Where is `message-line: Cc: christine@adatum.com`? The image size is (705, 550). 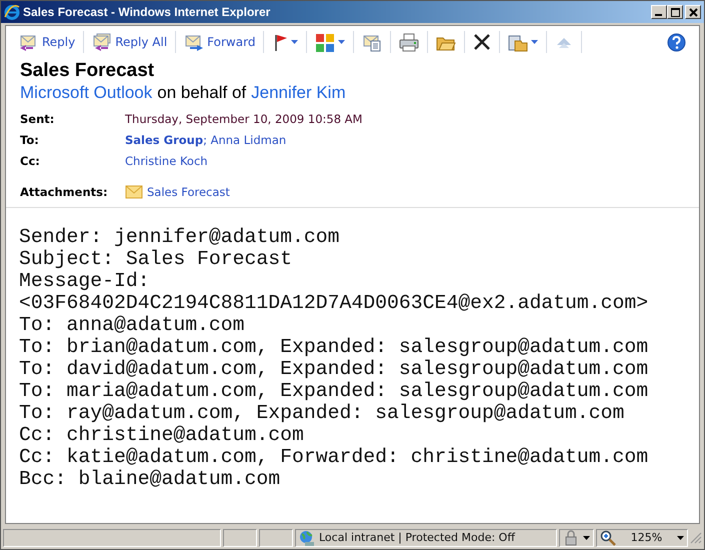
message-line: Cc: christine@adatum.com is located at coordinates (162, 435).